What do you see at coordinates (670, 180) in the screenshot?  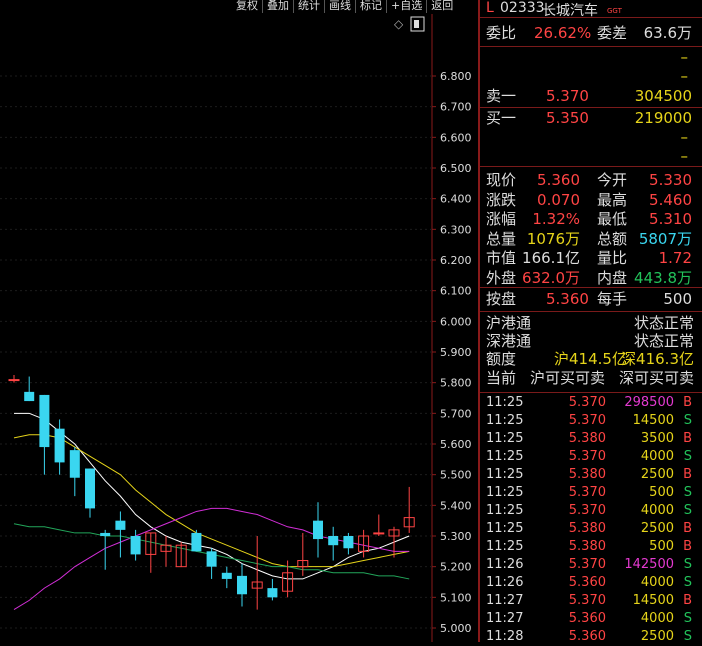 I see `quote-value: 5.330` at bounding box center [670, 180].